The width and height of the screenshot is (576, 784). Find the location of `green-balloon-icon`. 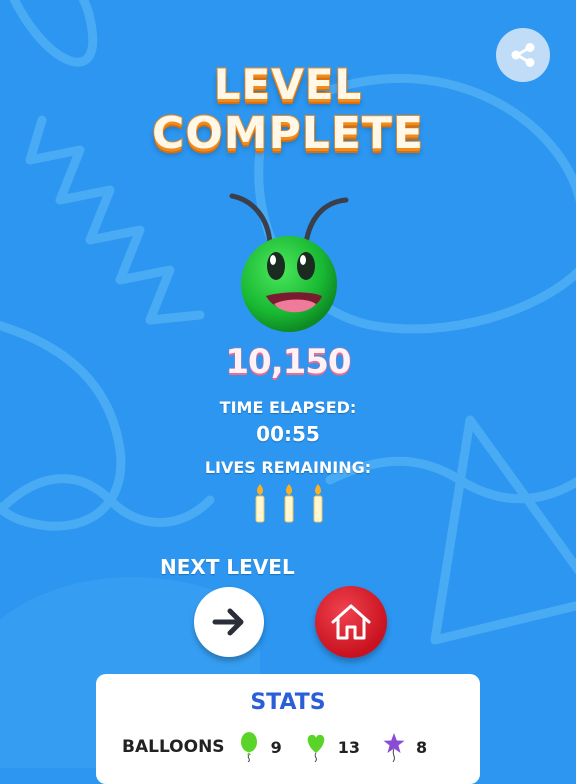

green-balloon-icon is located at coordinates (248, 747).